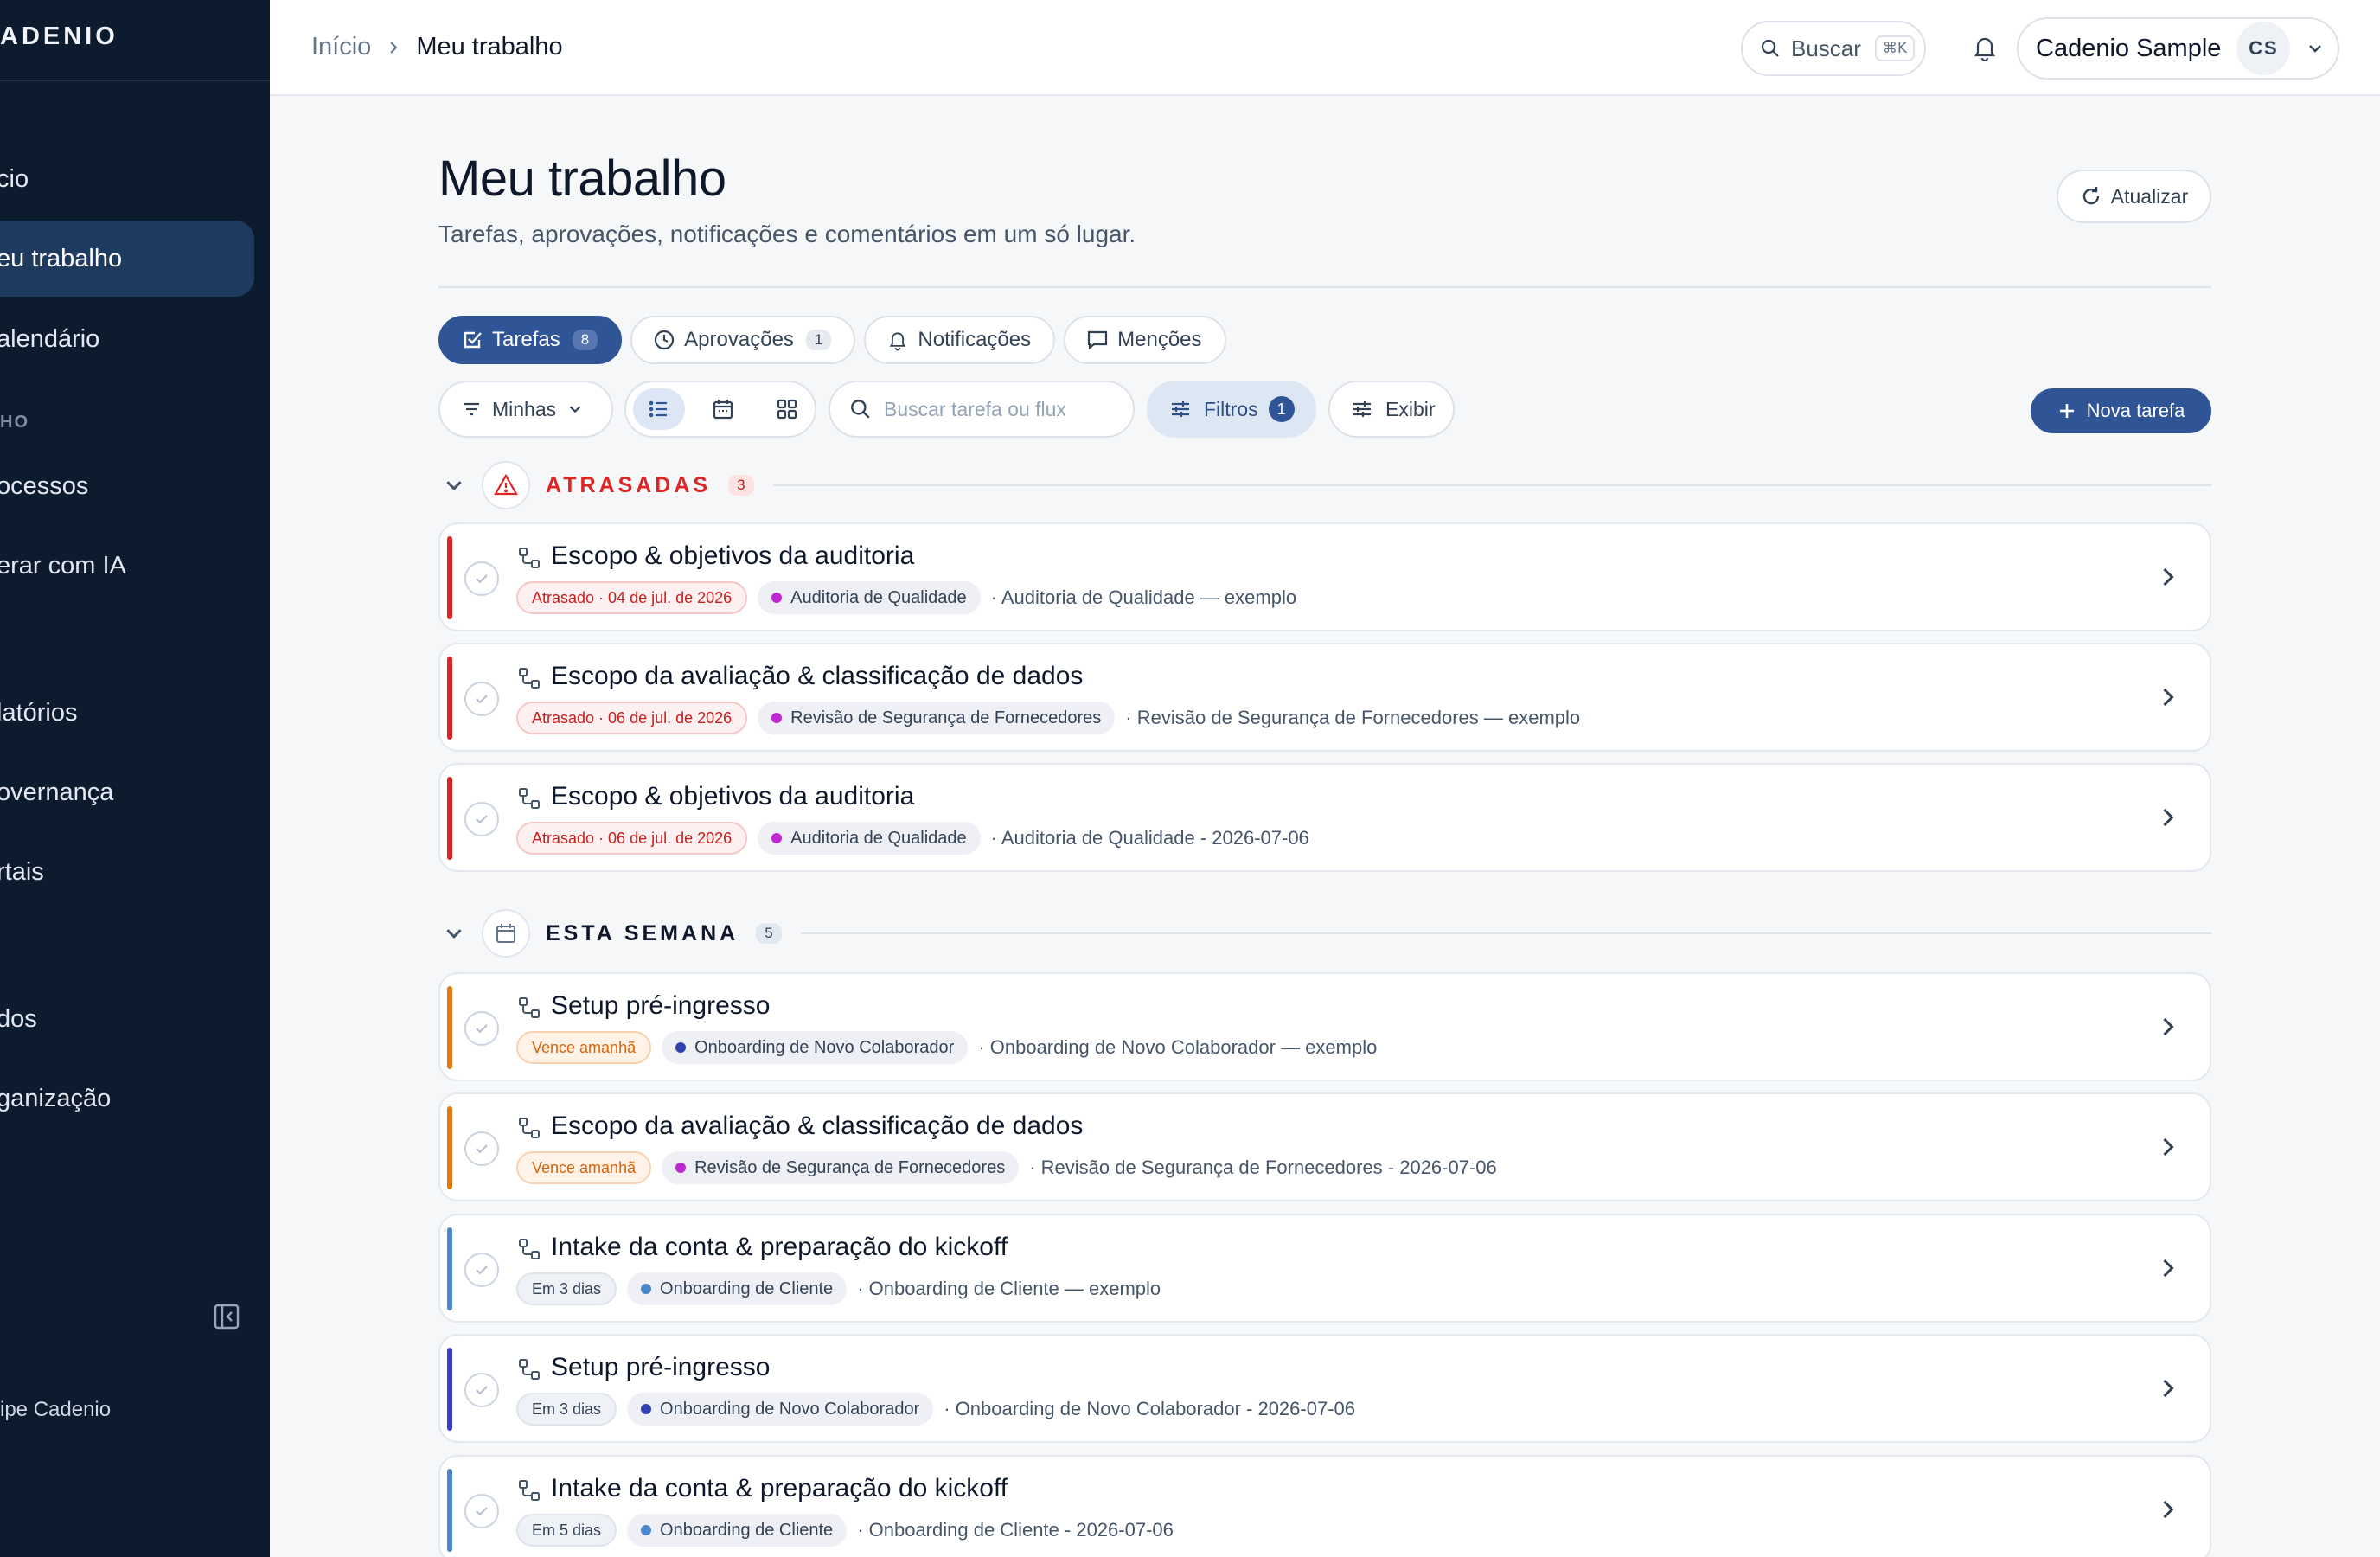  I want to click on process-color-dot, so click(647, 1530).